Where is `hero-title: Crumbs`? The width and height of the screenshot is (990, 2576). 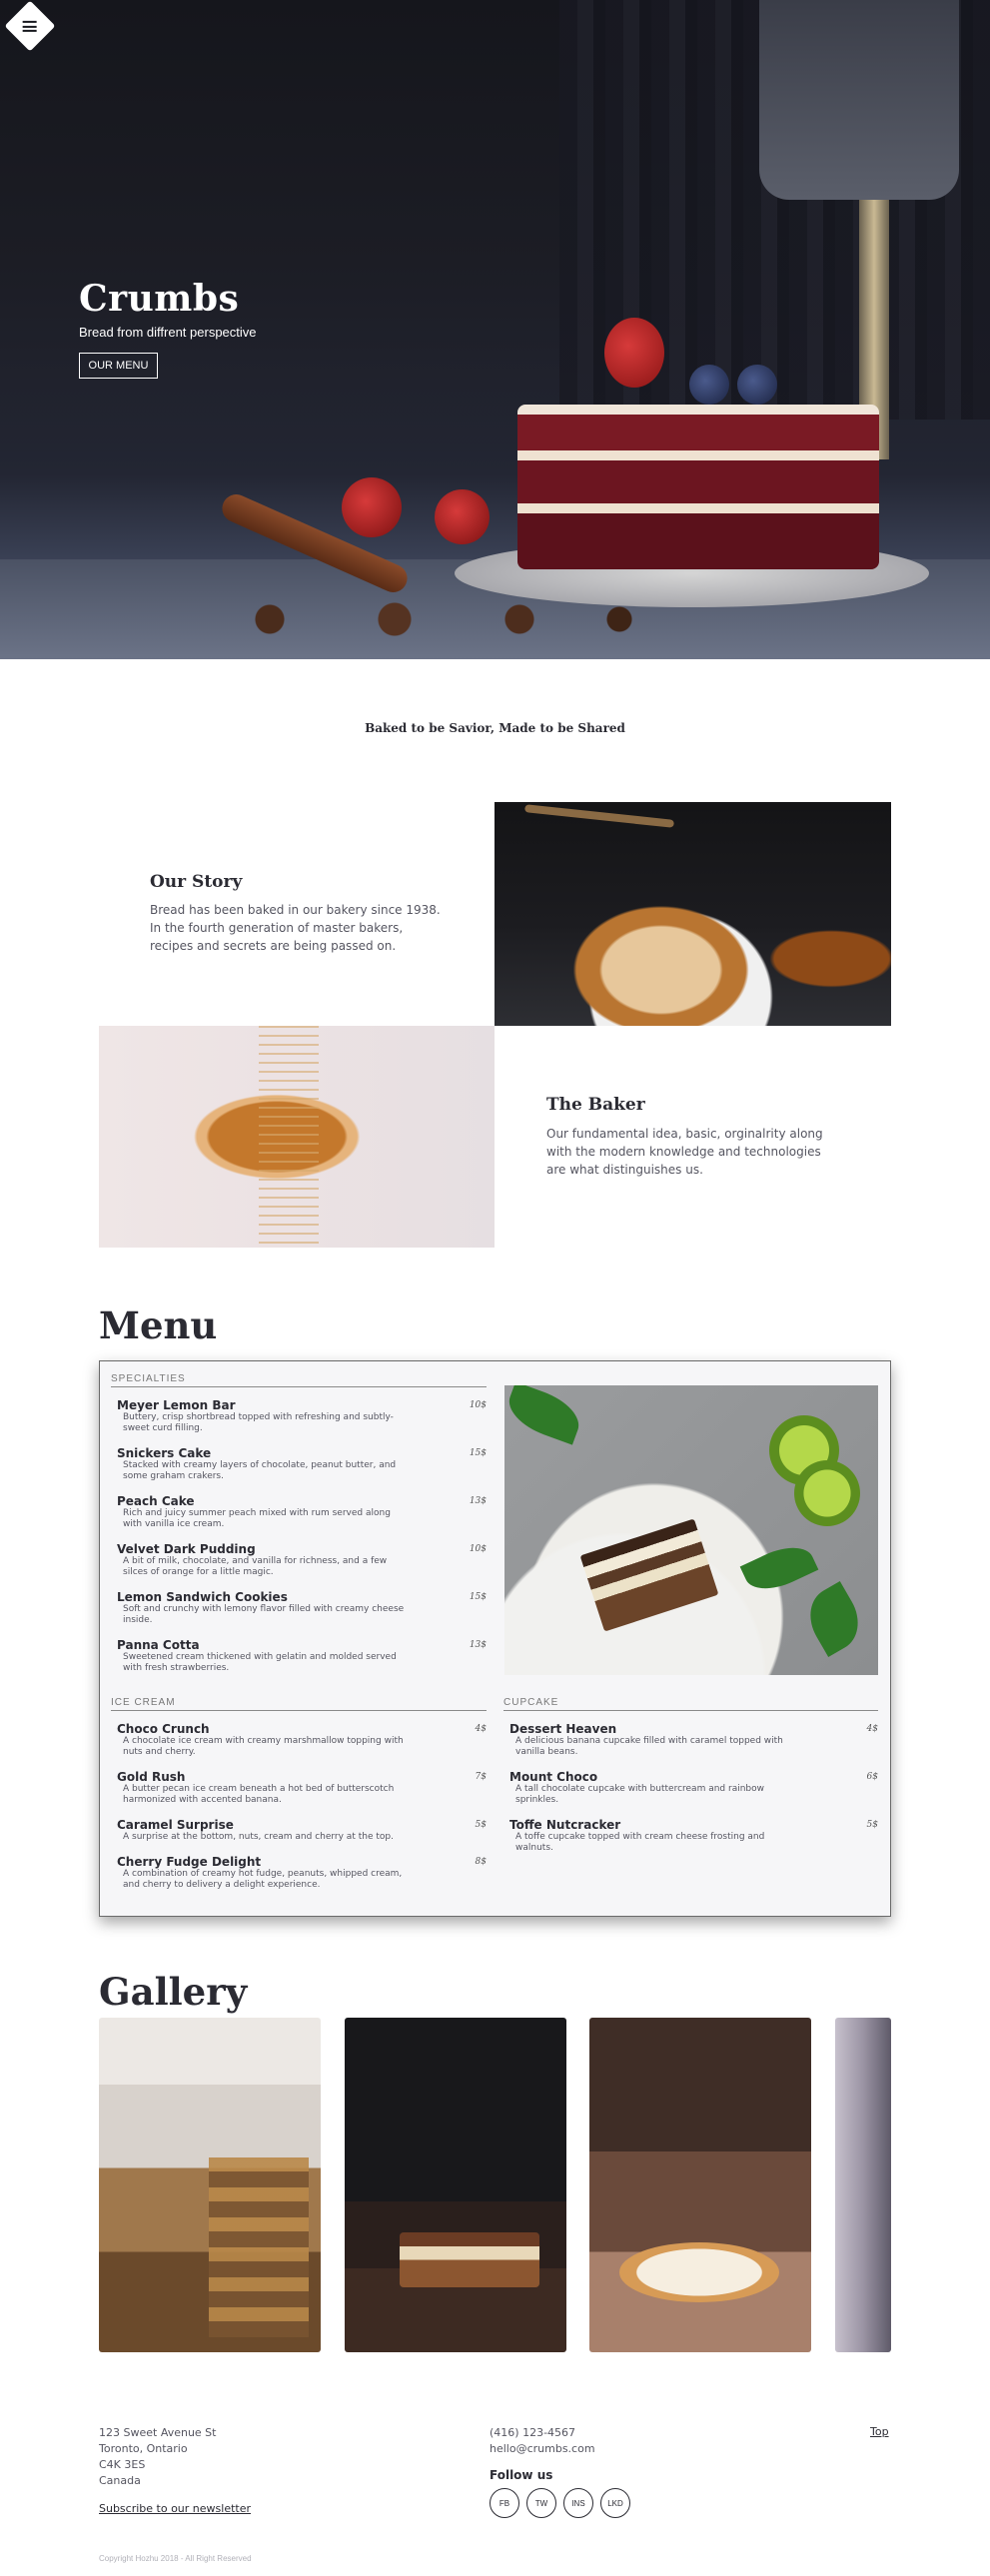
hero-title: Crumbs is located at coordinates (159, 299).